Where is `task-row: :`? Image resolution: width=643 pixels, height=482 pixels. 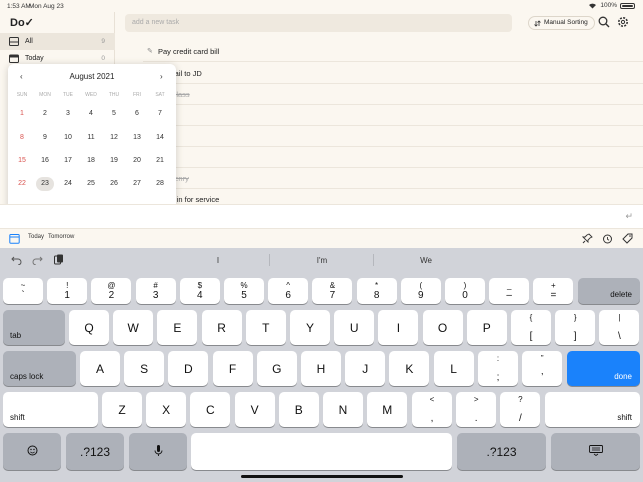 task-row: : is located at coordinates (393, 115).